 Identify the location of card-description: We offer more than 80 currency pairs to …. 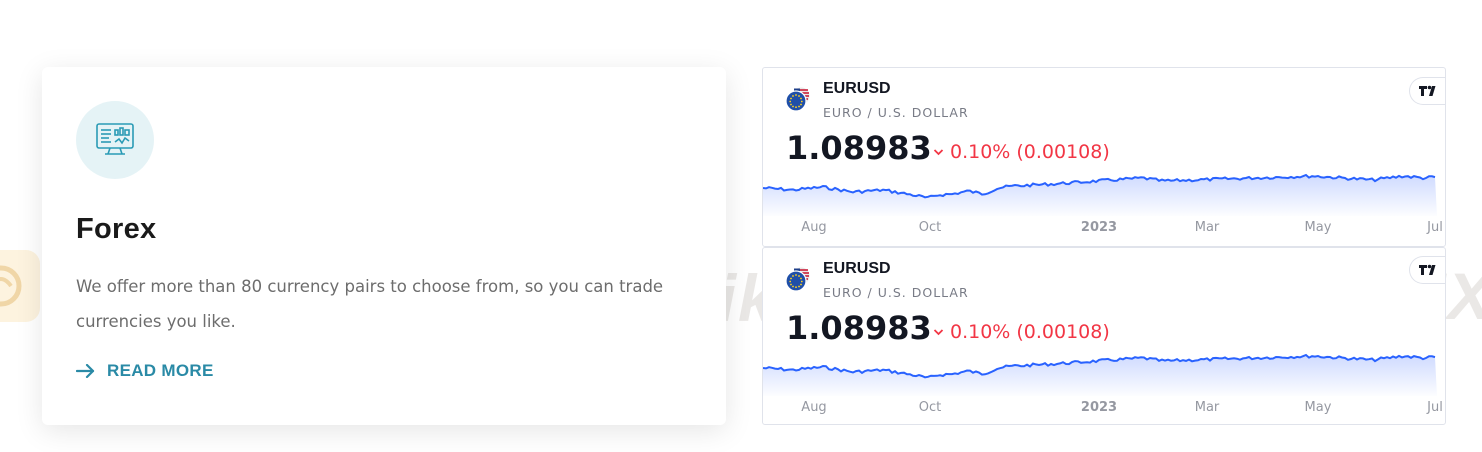
(370, 304).